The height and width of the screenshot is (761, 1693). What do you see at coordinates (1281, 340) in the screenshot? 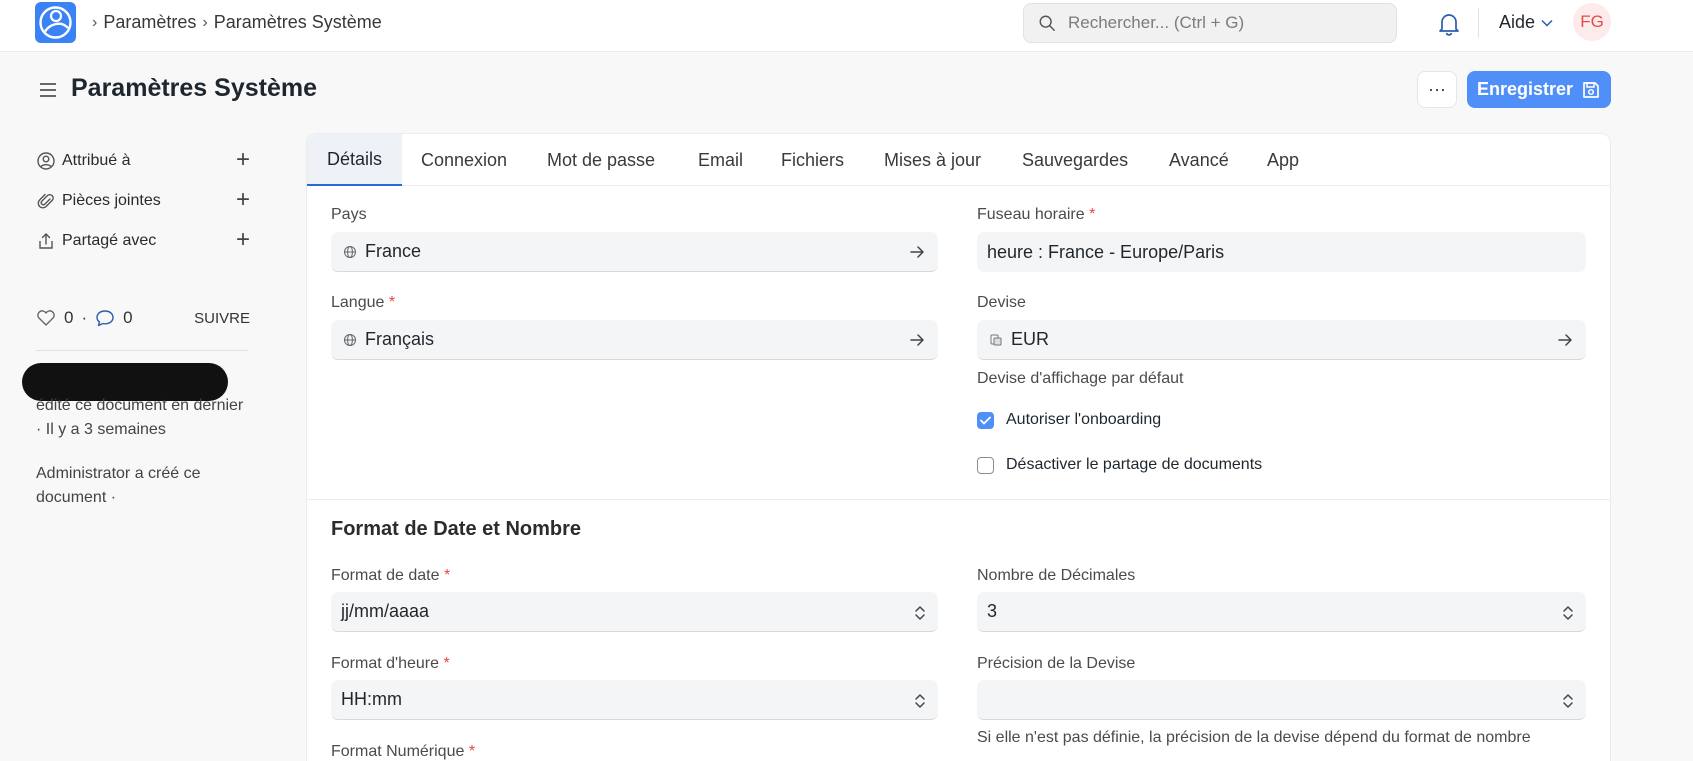
I see `currency-field: EUR` at bounding box center [1281, 340].